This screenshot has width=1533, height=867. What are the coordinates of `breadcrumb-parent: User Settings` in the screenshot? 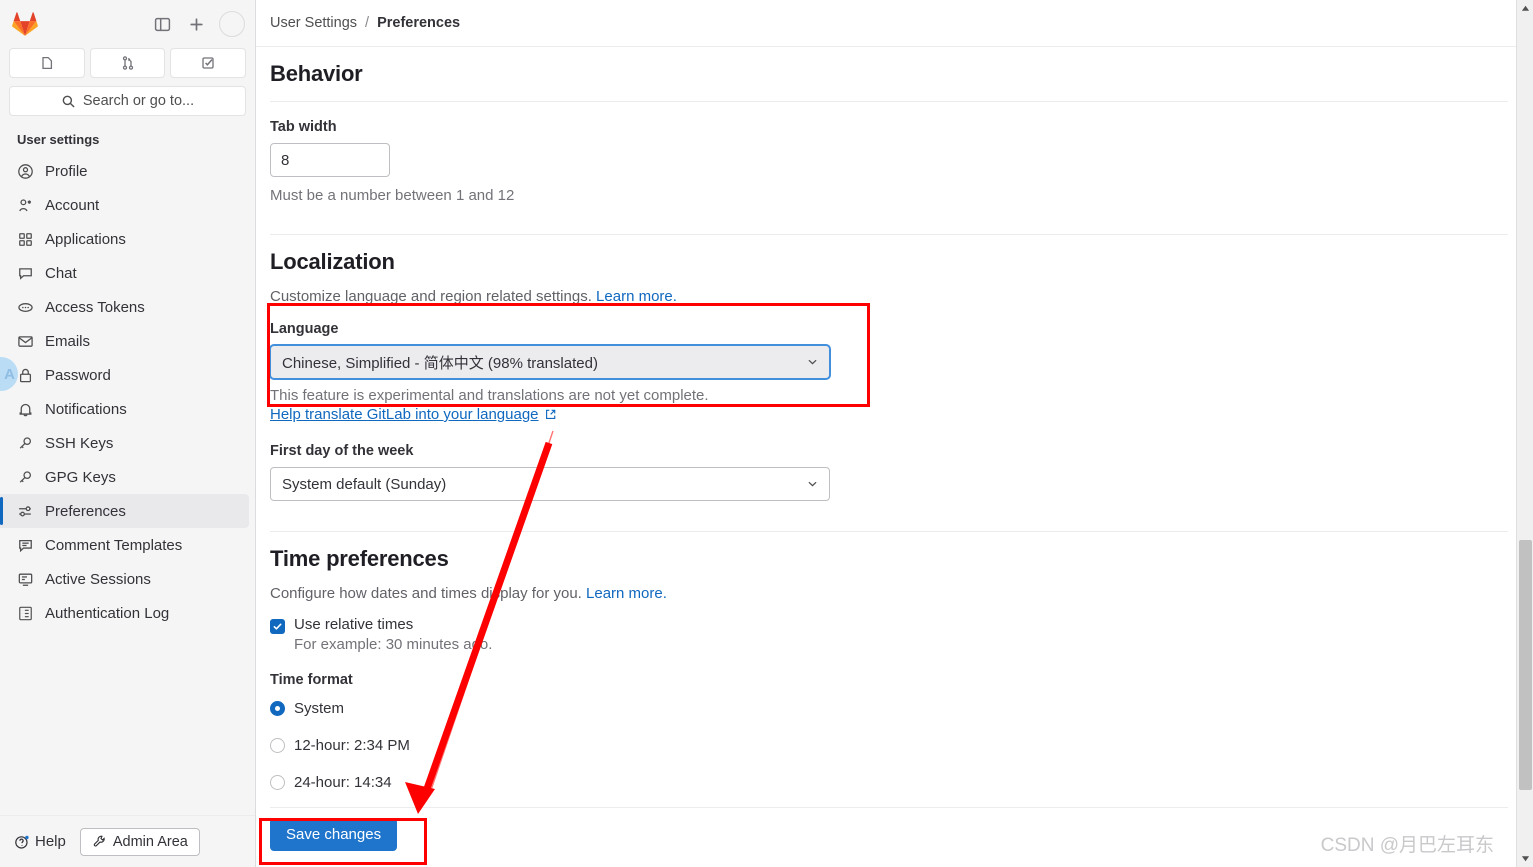 It's located at (313, 23).